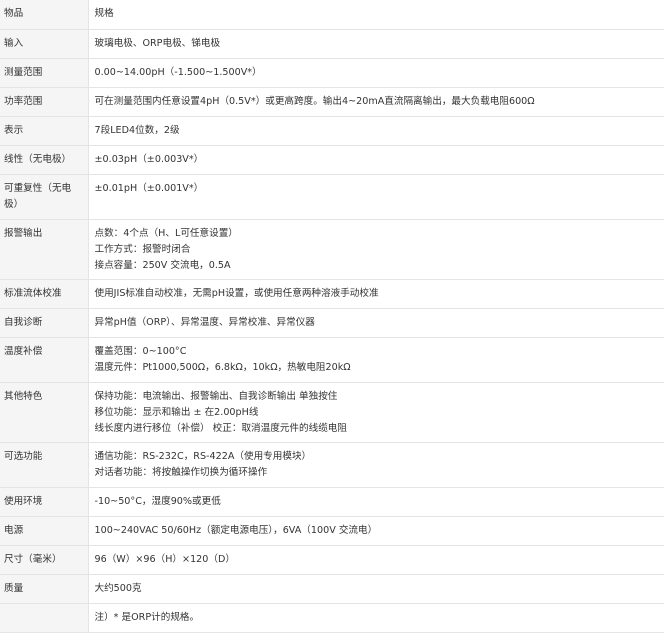 Image resolution: width=664 pixels, height=641 pixels. What do you see at coordinates (181, 472) in the screenshot?
I see `row-value-line: 对话者功能：将按触操作切换为循环操作` at bounding box center [181, 472].